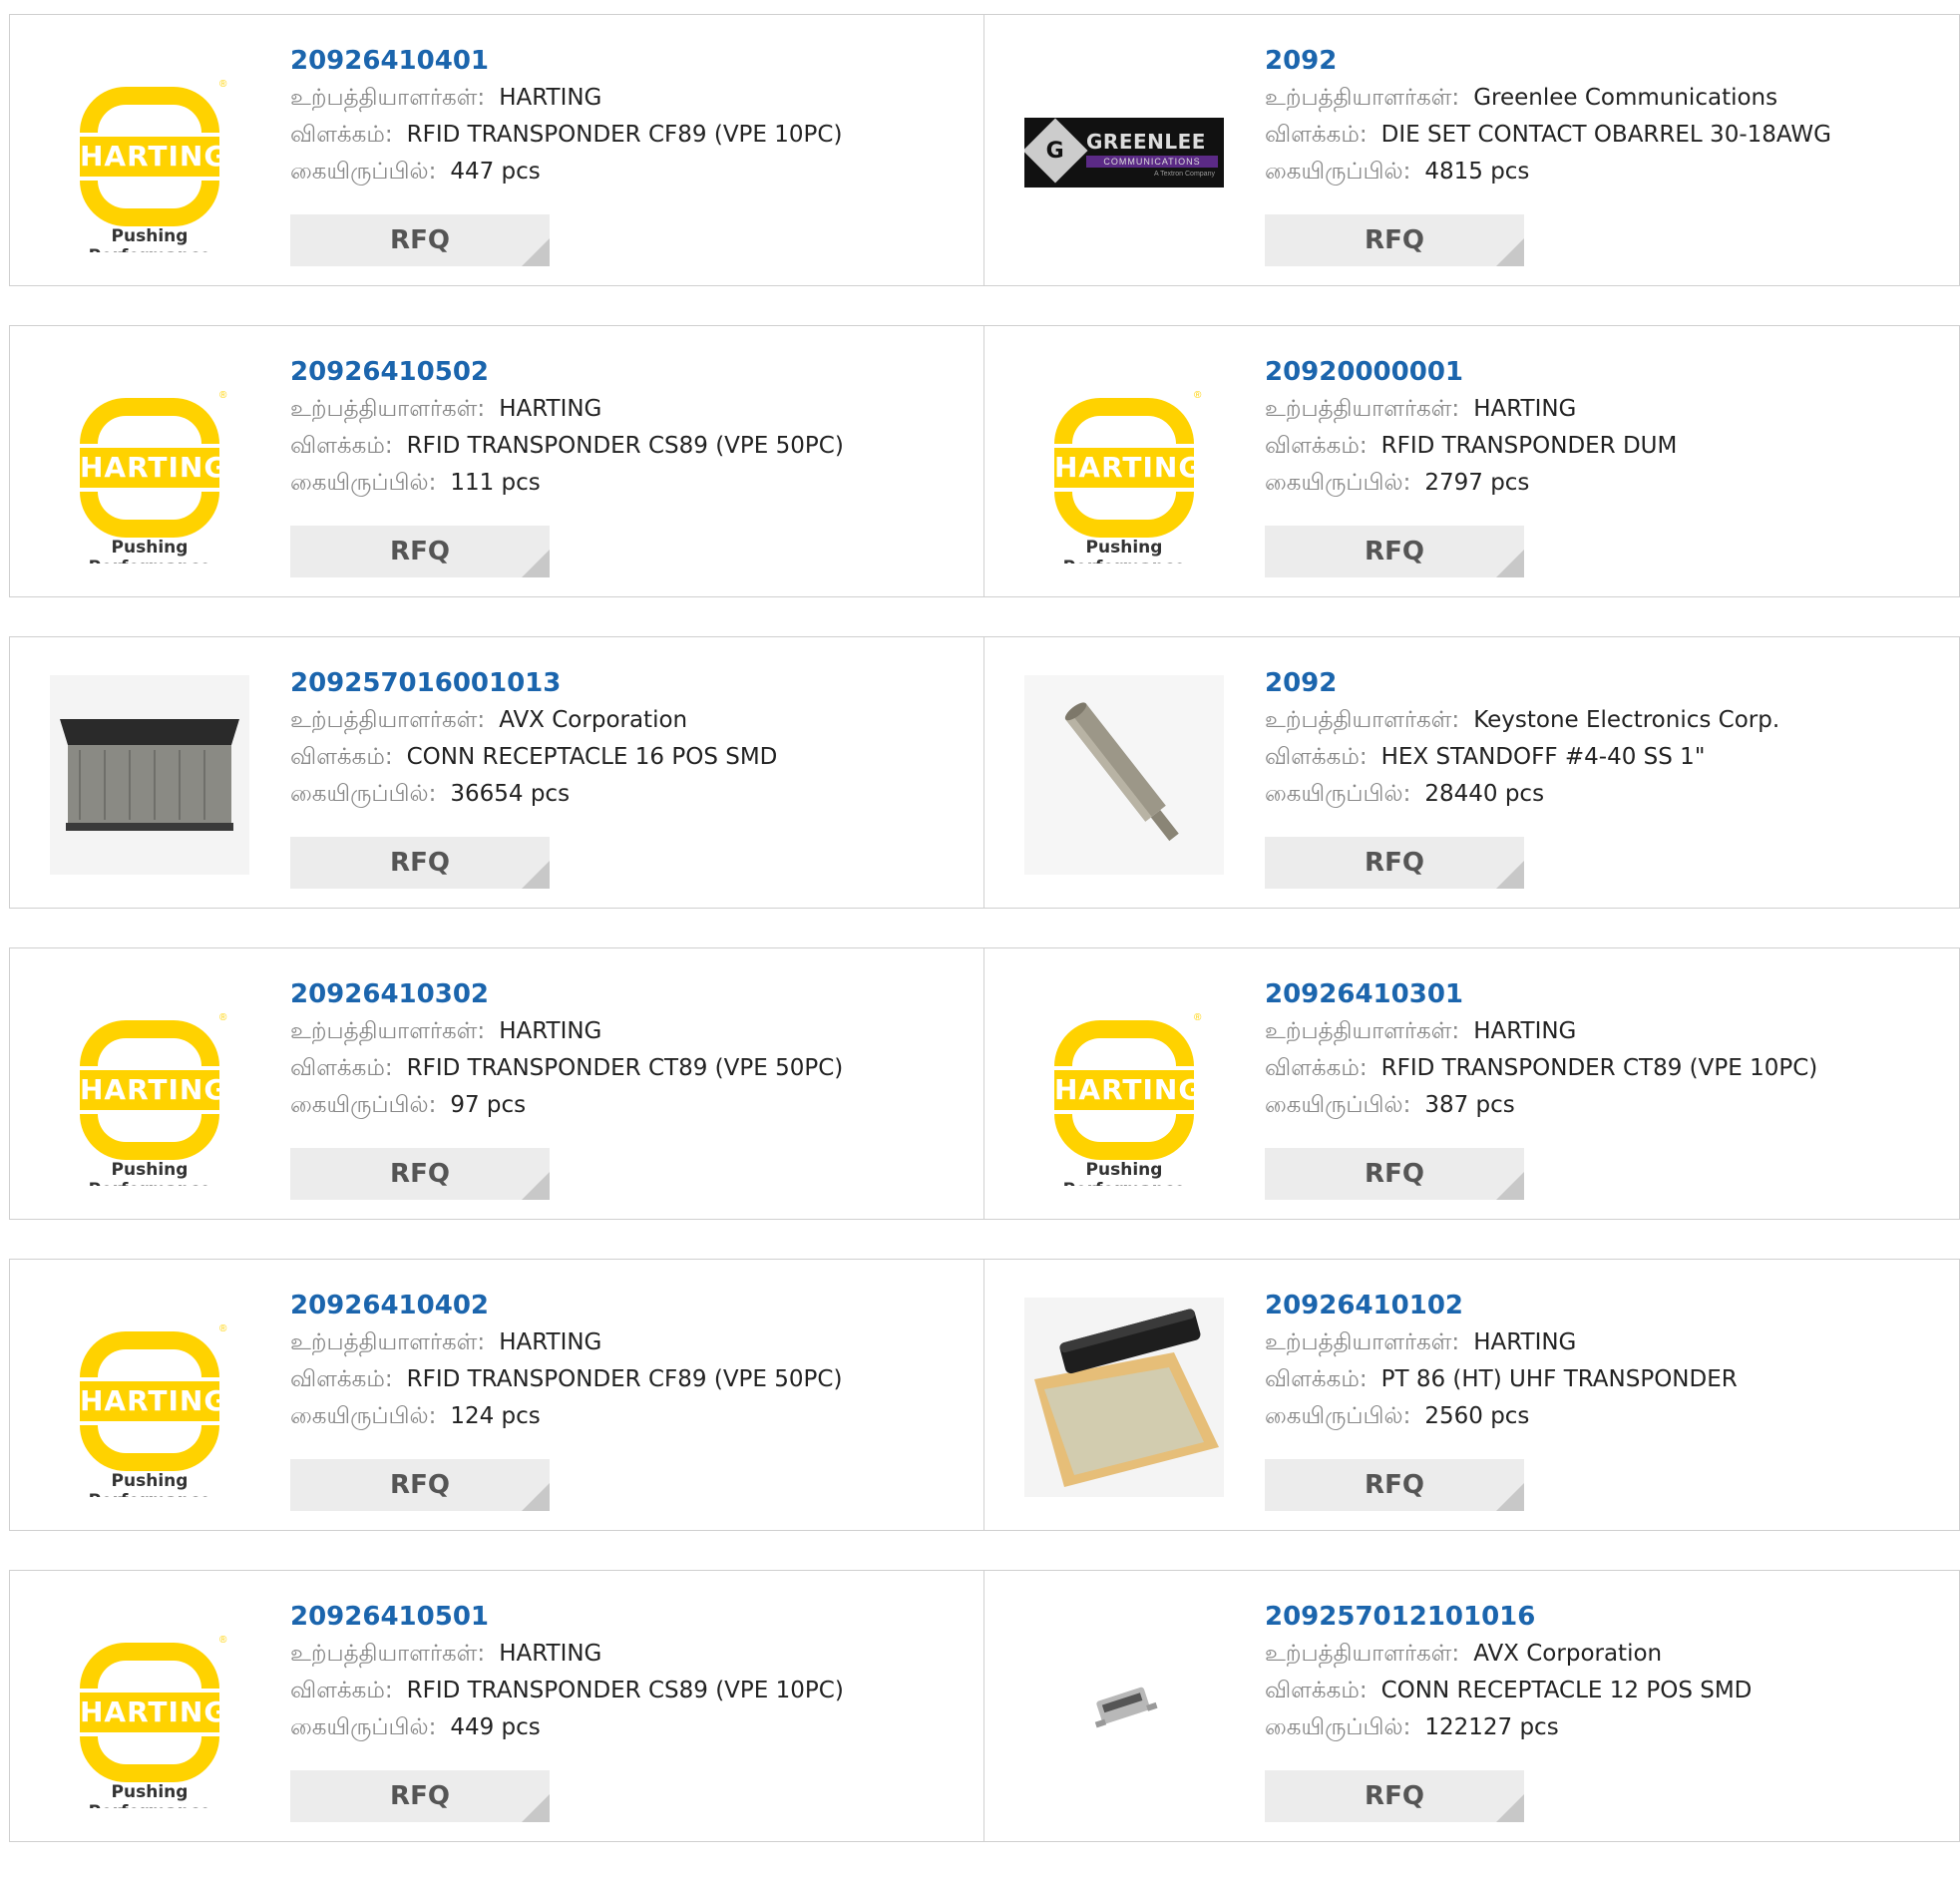 Image resolution: width=1960 pixels, height=1881 pixels. I want to click on manufacturer-line: உற்பத்தியாளர்கள்: AVX Corporation, so click(627, 719).